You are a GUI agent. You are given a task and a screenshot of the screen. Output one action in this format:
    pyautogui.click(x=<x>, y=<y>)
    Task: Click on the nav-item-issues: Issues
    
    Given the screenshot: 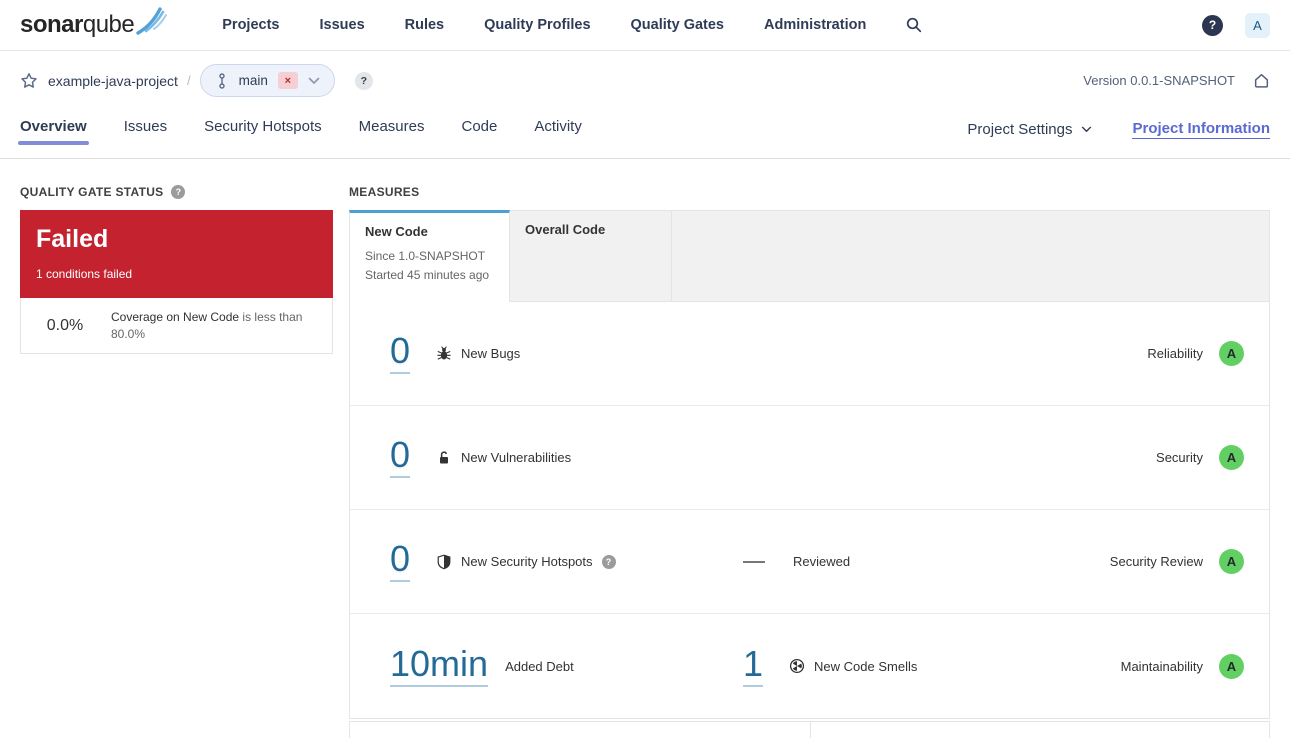 What is the action you would take?
    pyautogui.click(x=341, y=25)
    